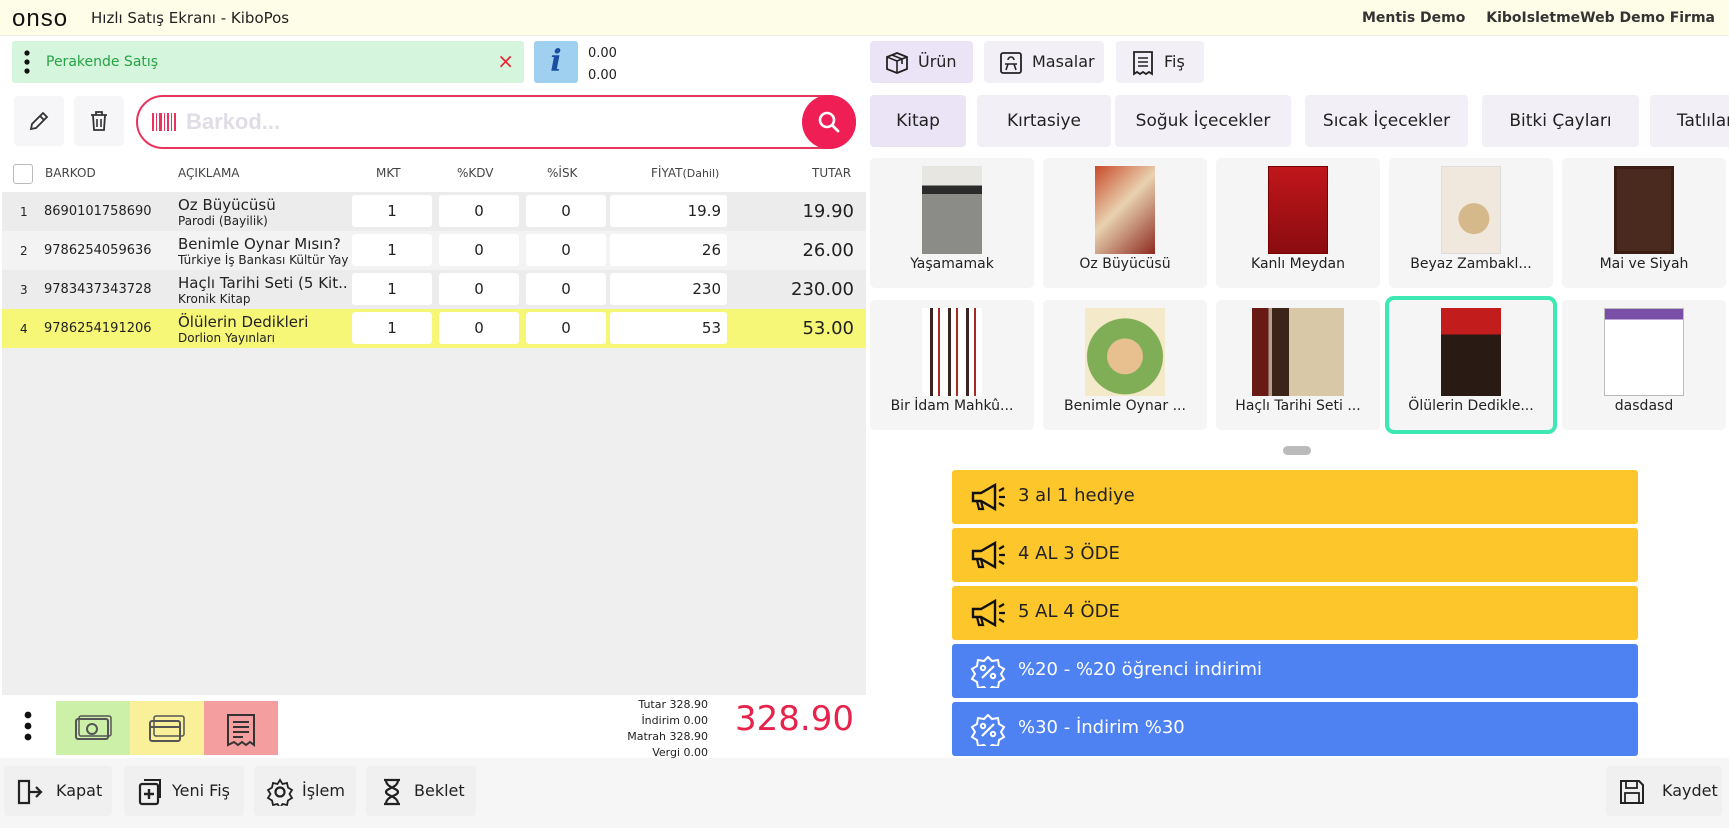 The width and height of the screenshot is (1729, 828). I want to click on box-icon, so click(897, 63).